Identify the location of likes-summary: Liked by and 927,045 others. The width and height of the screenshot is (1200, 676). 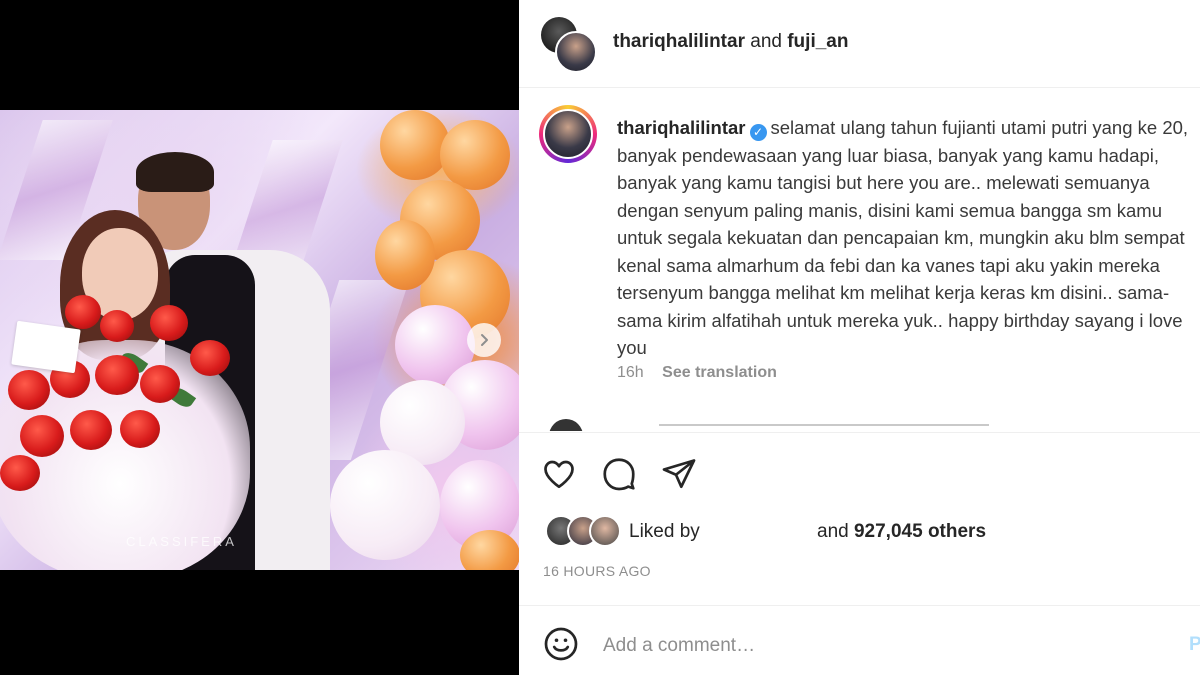
(865, 531).